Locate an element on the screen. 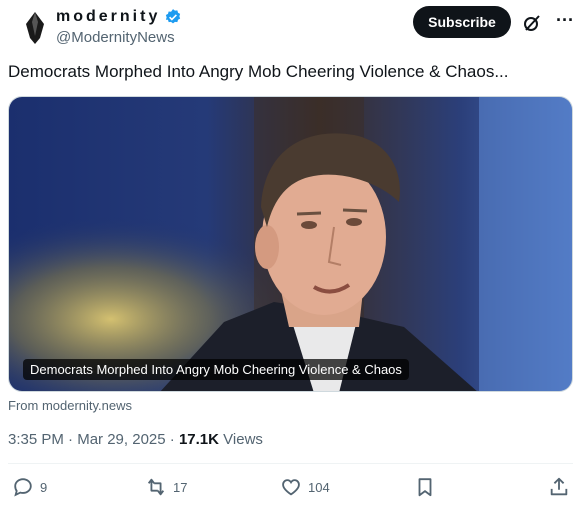  display-name: modernity is located at coordinates (119, 17).